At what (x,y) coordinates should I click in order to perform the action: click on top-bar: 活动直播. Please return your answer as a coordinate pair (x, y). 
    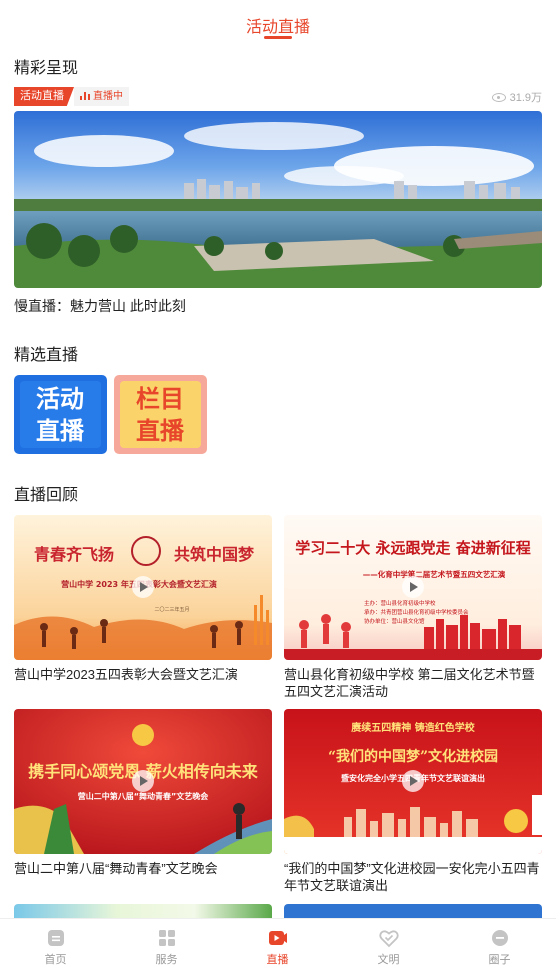
    Looking at the image, I should click on (278, 22).